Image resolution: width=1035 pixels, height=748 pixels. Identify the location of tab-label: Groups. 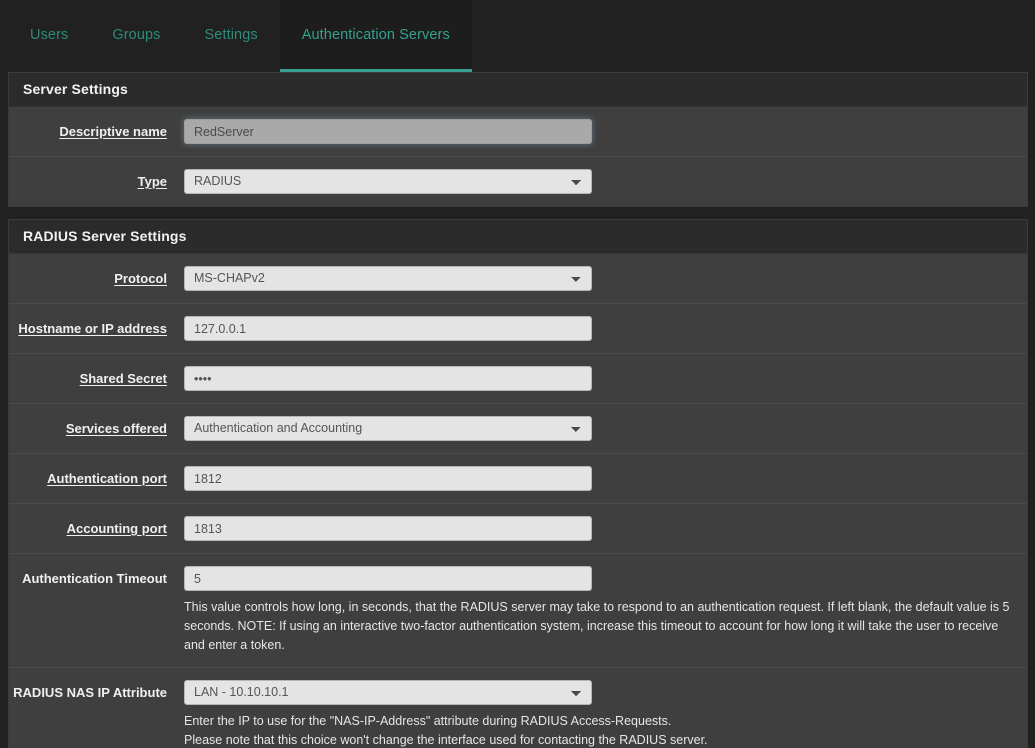
(136, 34).